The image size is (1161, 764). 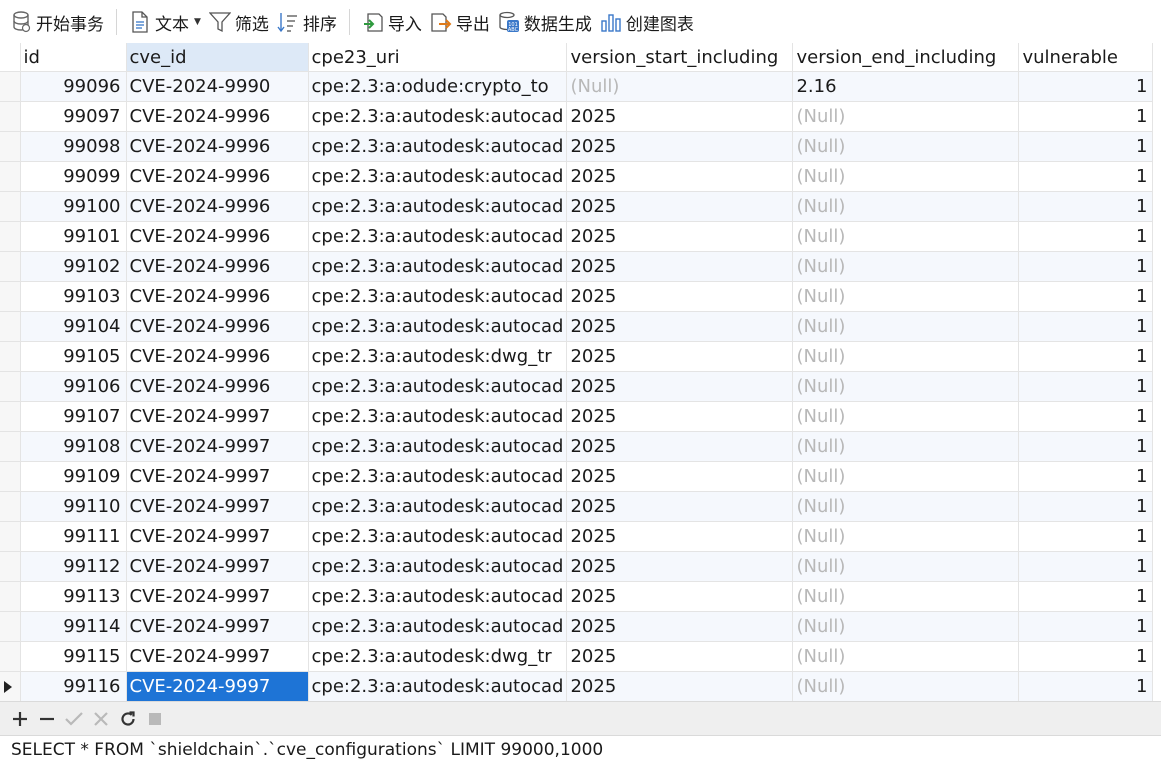 I want to click on cell-id: 99097, so click(x=73, y=116).